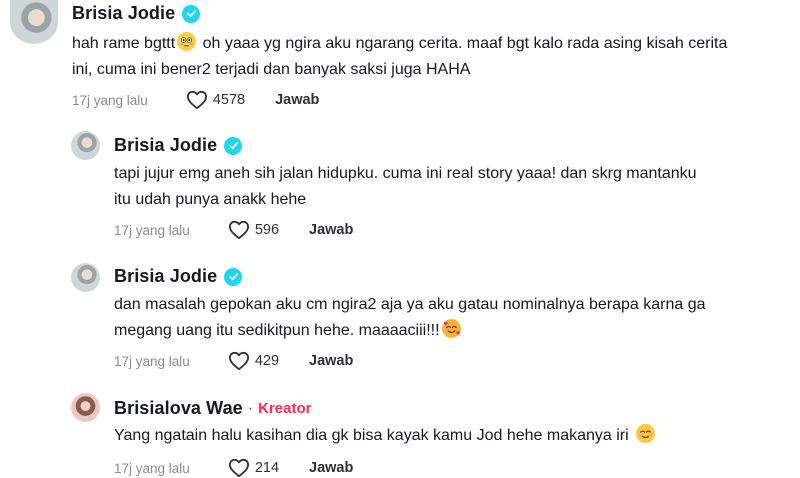 This screenshot has height=478, width=800. I want to click on like-count: 4578, so click(229, 100).